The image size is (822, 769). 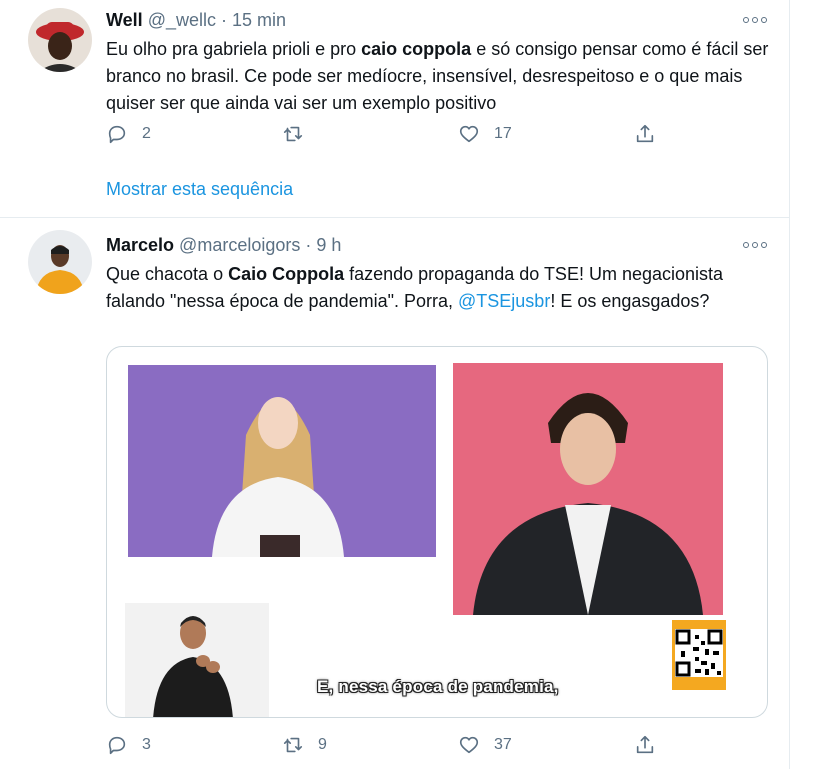 What do you see at coordinates (386, 136) in the screenshot?
I see `tweet-actions: 2 17` at bounding box center [386, 136].